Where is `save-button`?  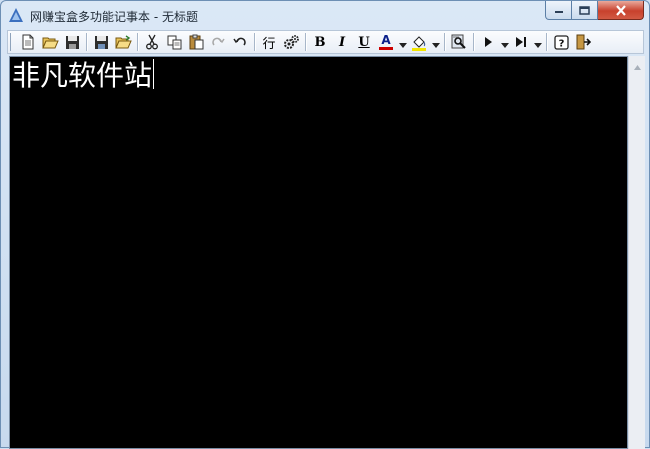
save-button is located at coordinates (72, 42).